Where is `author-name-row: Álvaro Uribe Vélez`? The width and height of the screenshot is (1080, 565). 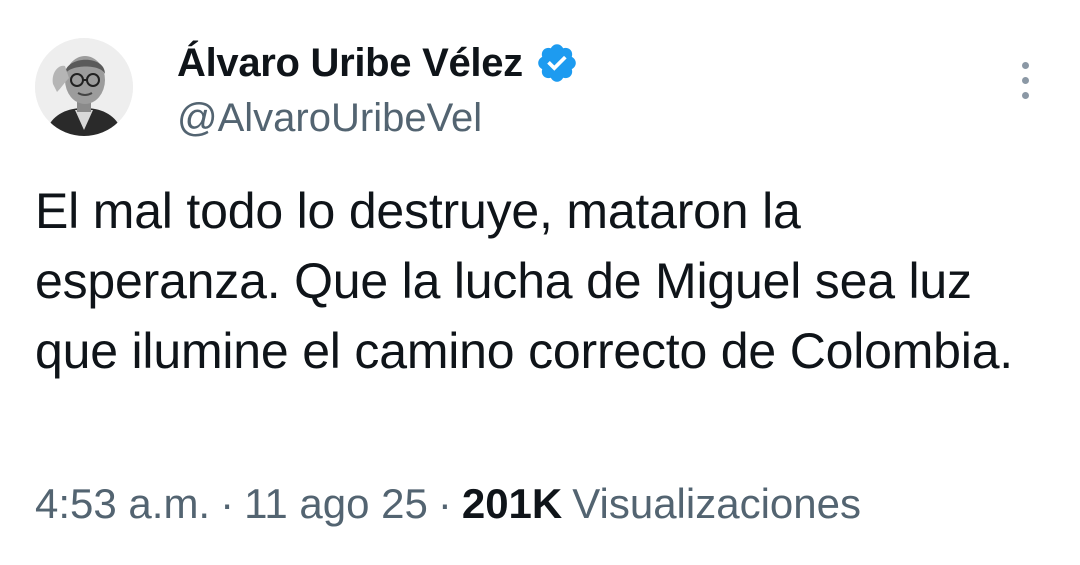
author-name-row: Álvaro Uribe Vélez is located at coordinates (378, 63).